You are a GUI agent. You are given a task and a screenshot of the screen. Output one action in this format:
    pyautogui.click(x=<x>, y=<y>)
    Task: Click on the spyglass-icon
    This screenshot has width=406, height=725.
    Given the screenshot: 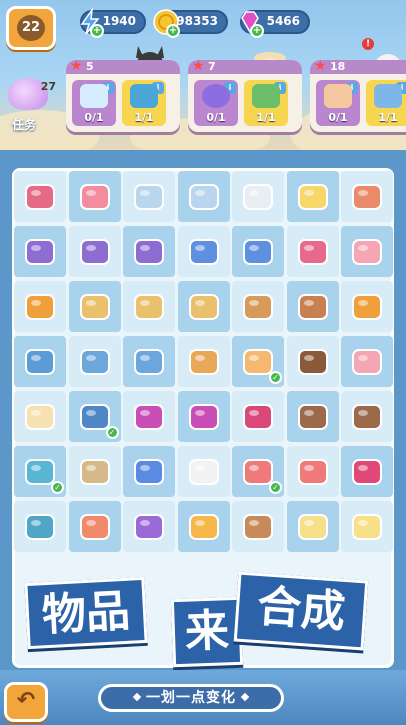 What is the action you would take?
    pyautogui.click(x=40, y=527)
    